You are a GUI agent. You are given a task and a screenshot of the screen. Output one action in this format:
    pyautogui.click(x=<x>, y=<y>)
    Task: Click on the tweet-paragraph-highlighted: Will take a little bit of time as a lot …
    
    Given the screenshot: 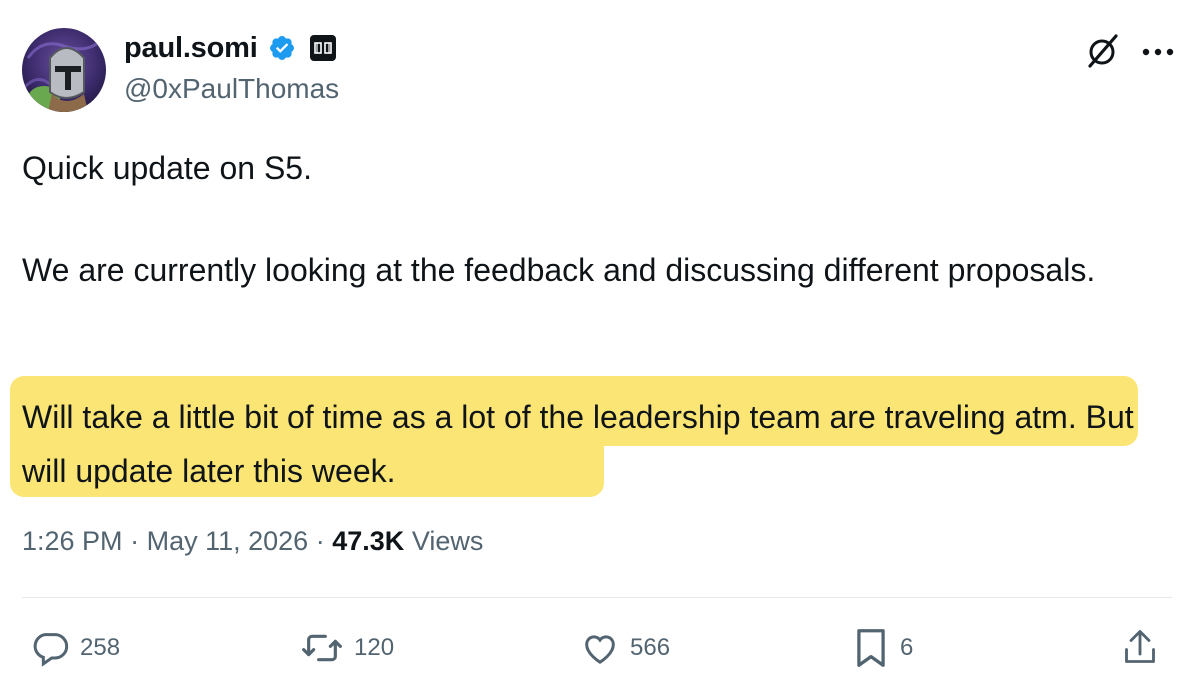 What is the action you would take?
    pyautogui.click(x=578, y=444)
    